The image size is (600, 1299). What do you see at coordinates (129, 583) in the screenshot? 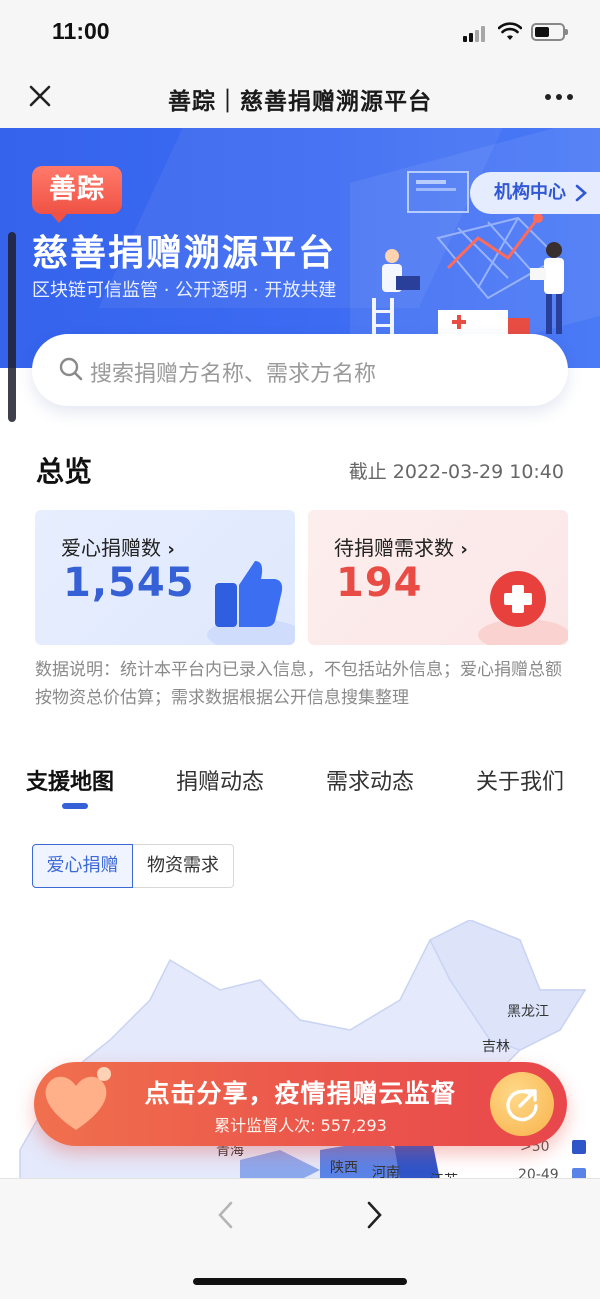
I see `donation-count-value: 1,545` at bounding box center [129, 583].